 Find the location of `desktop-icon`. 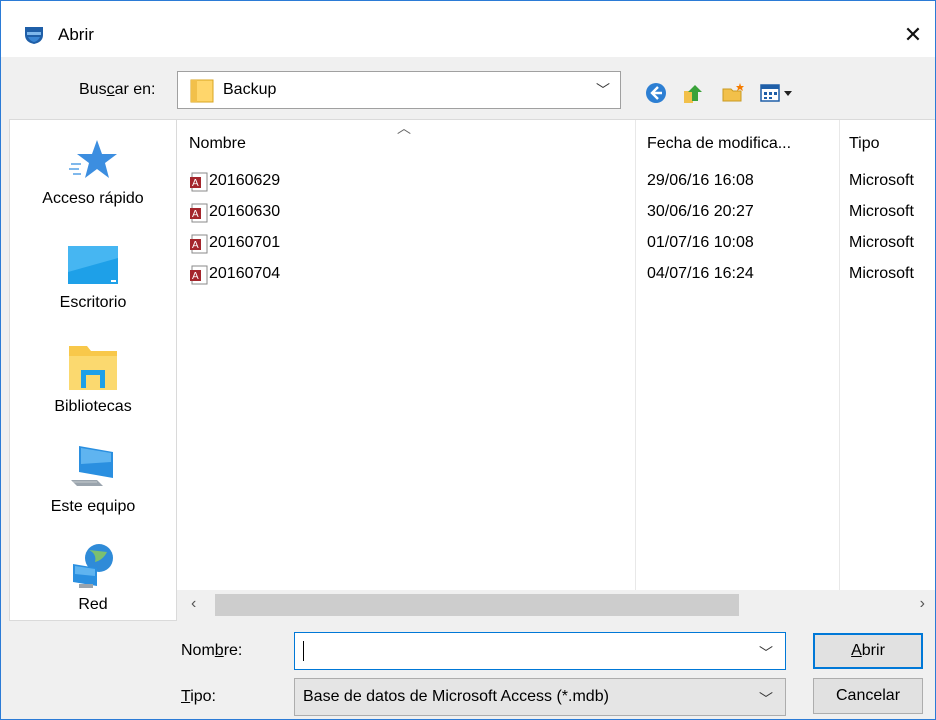

desktop-icon is located at coordinates (93, 265).